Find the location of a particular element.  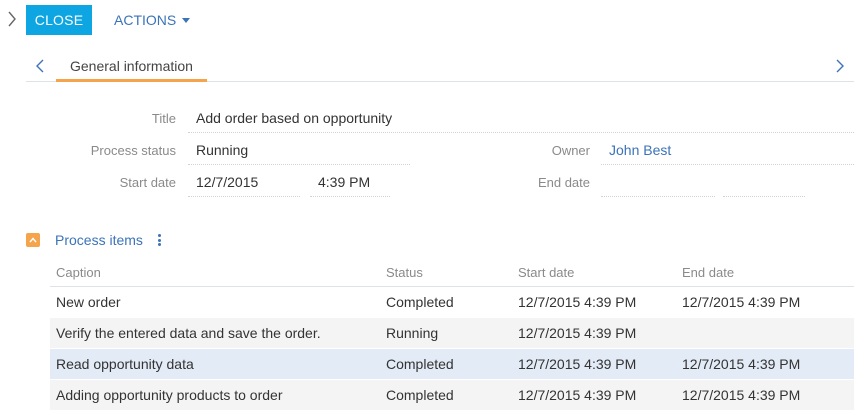

column-header-start-date: Start date is located at coordinates (546, 273).